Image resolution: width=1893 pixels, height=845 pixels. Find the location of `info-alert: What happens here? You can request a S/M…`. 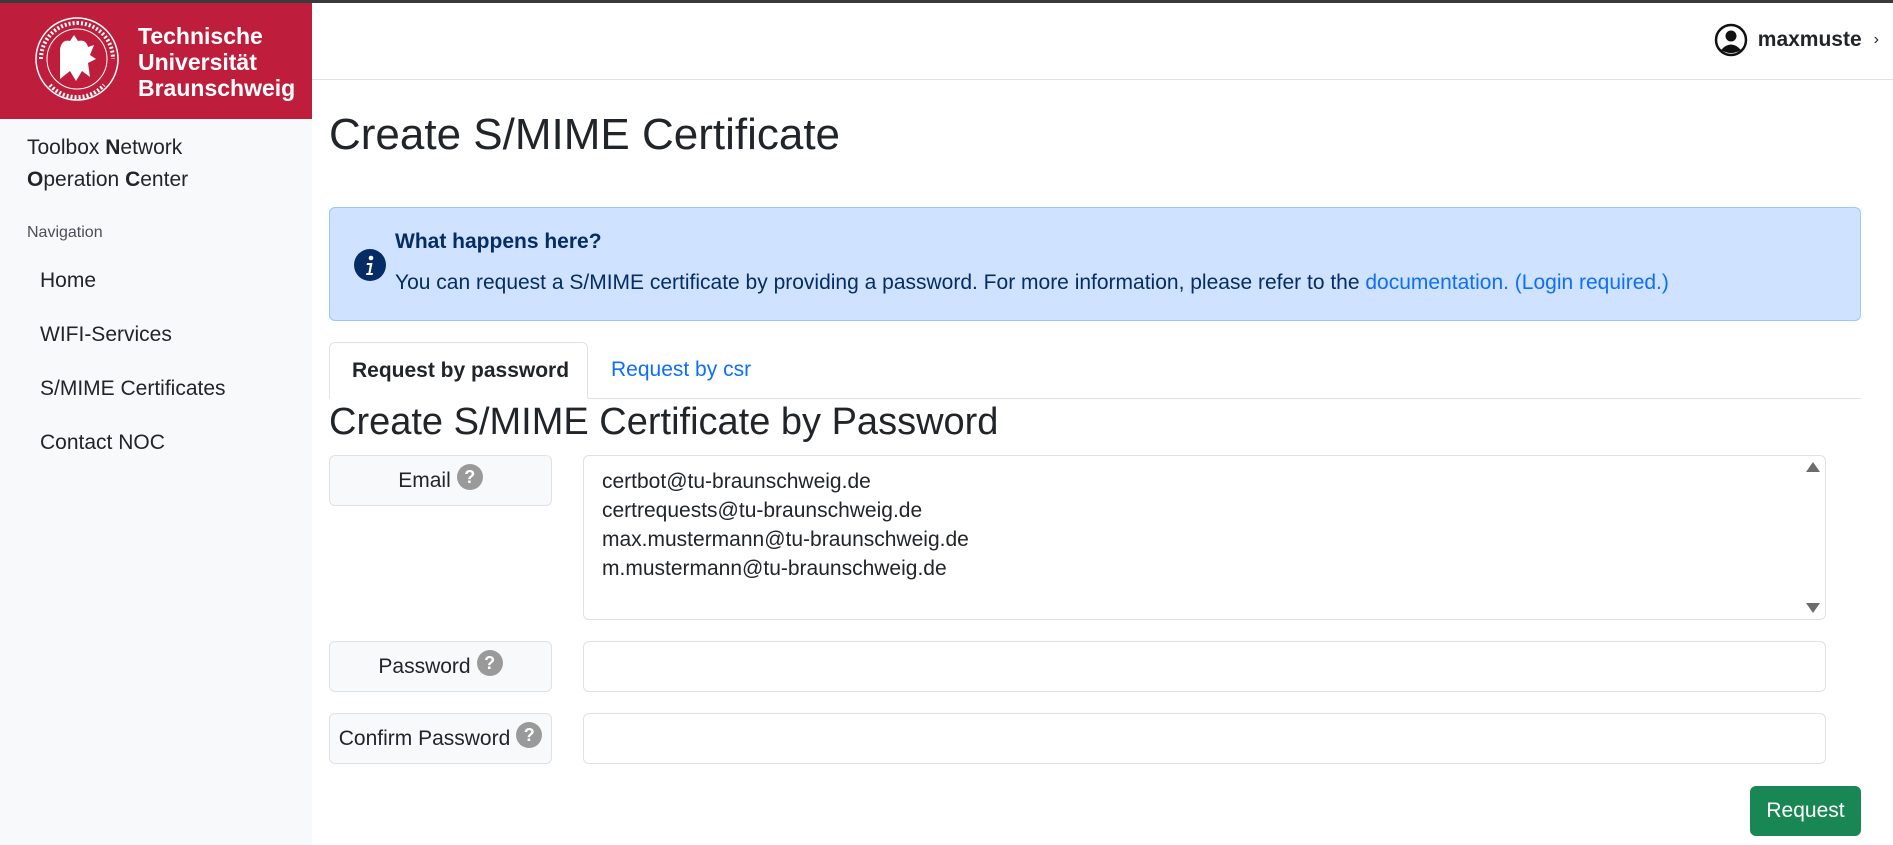

info-alert: What happens here? You can request a S/M… is located at coordinates (1095, 264).